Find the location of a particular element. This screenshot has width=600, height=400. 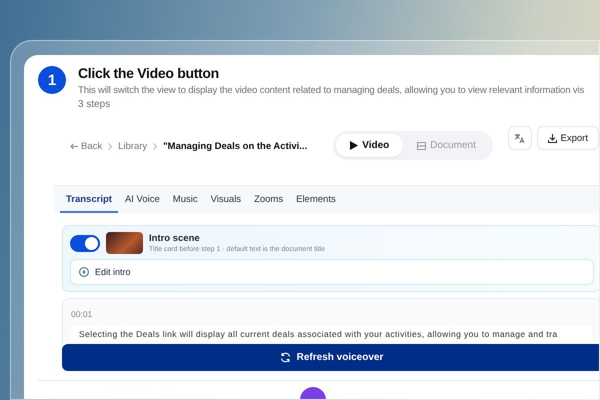

step-description: This will switch the view to display the video content related to managing deals, allowing you to view relevant information vis is located at coordinates (331, 90).